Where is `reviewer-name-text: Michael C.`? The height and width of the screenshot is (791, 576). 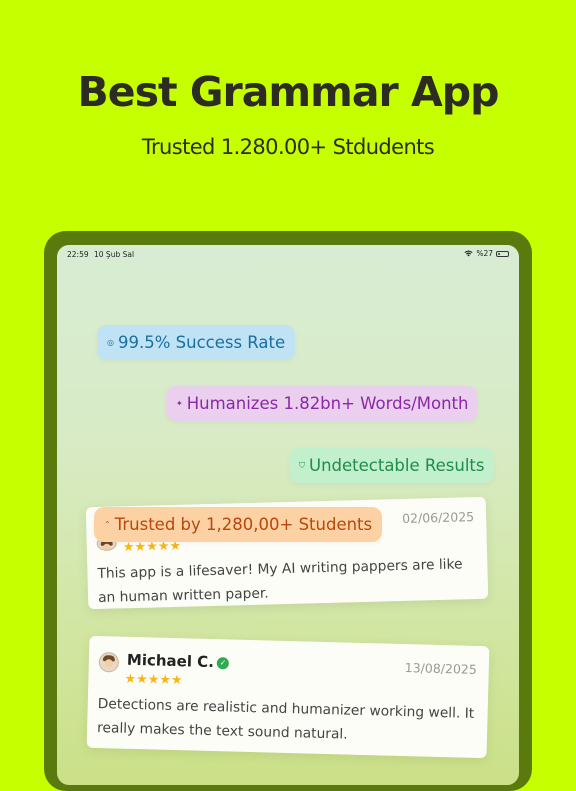
reviewer-name-text: Michael C. is located at coordinates (170, 661).